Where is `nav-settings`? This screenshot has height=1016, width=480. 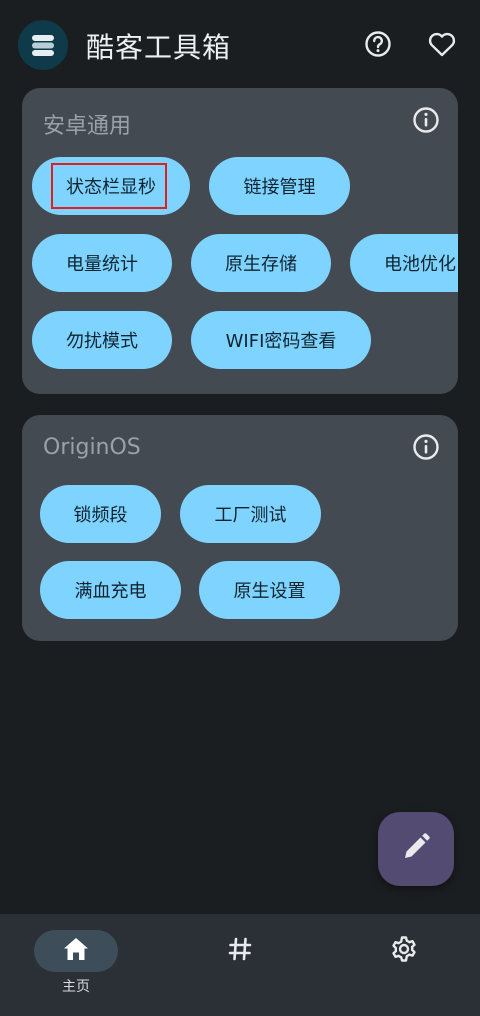 nav-settings is located at coordinates (404, 965).